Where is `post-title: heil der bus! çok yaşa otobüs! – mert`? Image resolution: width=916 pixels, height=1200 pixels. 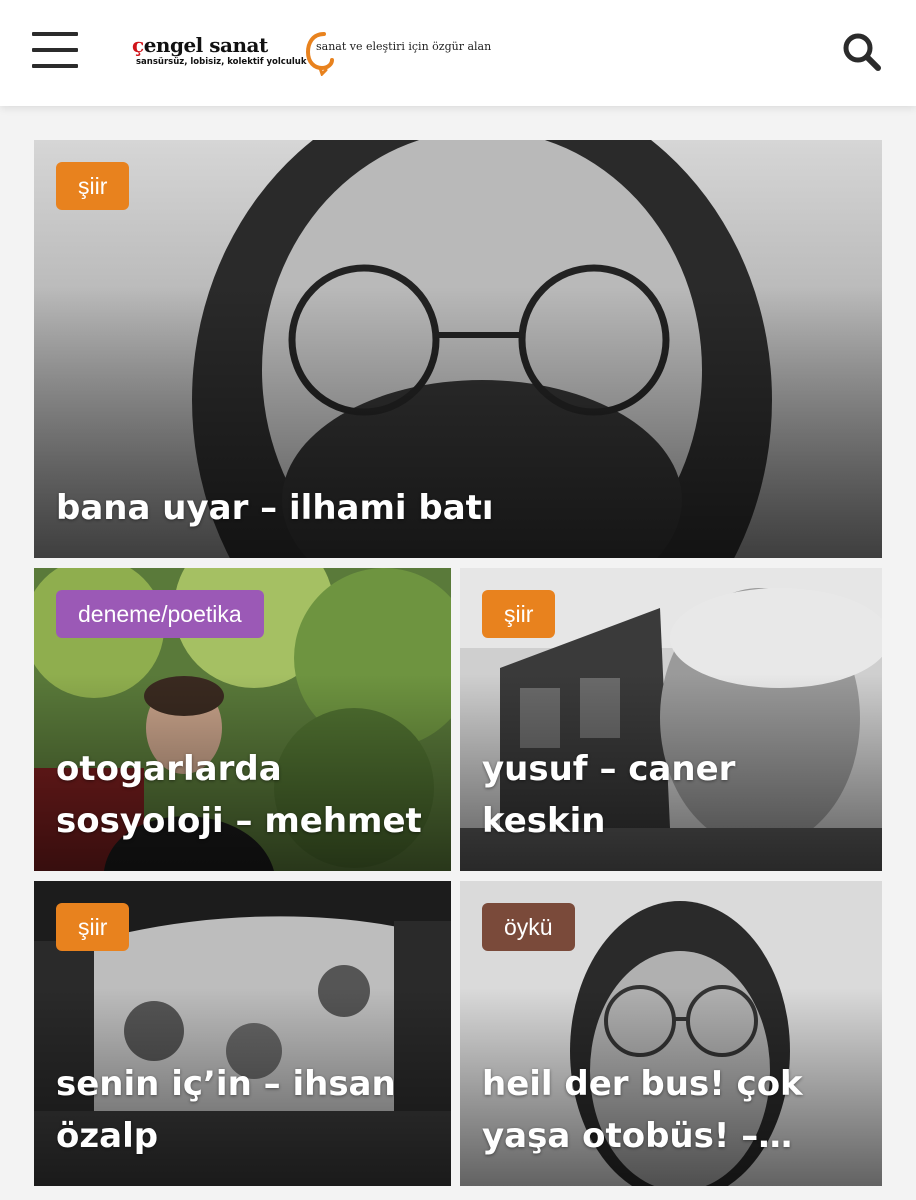
post-title: heil der bus! çok yaşa otobüs! – mert is located at coordinates (671, 1110).